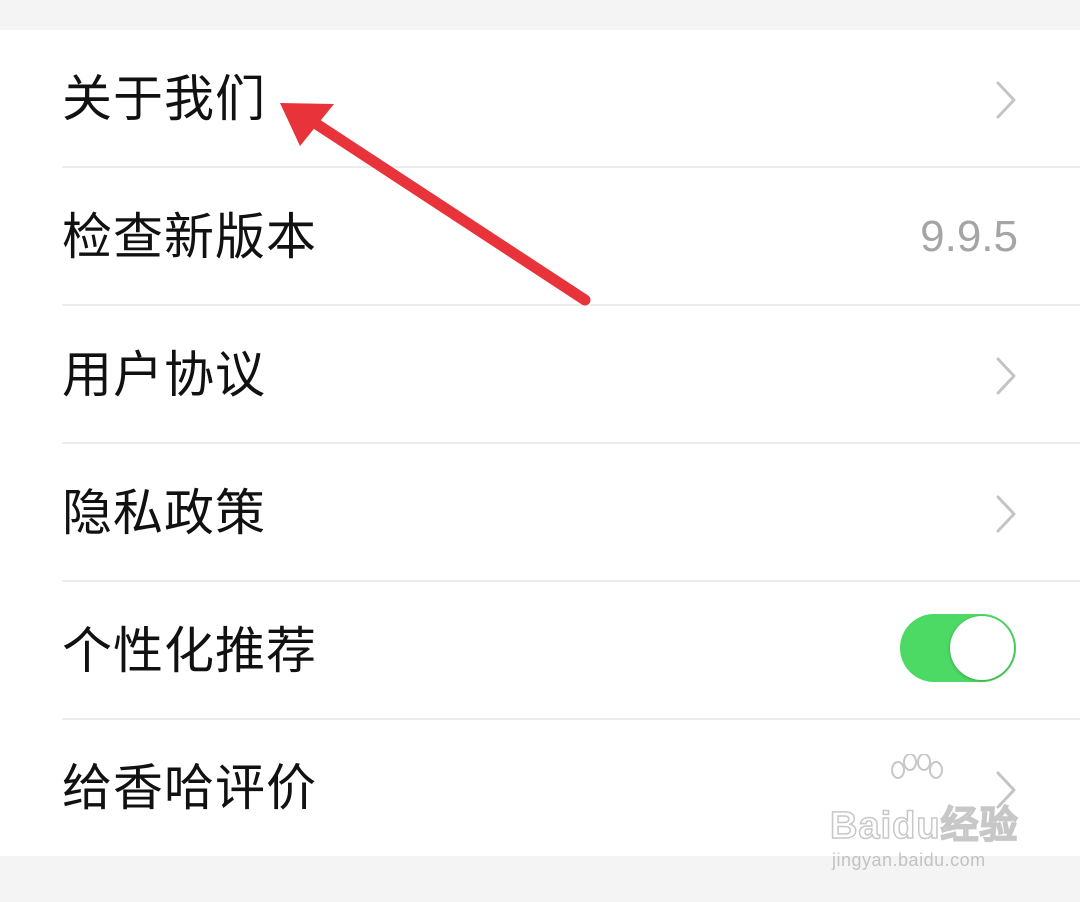  I want to click on settings-item-label: 关于我们, so click(164, 99).